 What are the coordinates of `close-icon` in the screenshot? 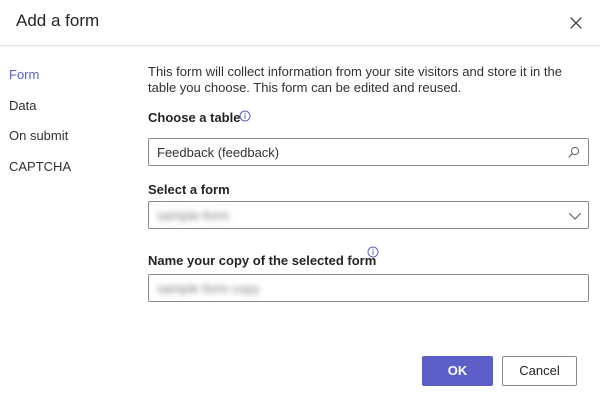 It's located at (576, 23).